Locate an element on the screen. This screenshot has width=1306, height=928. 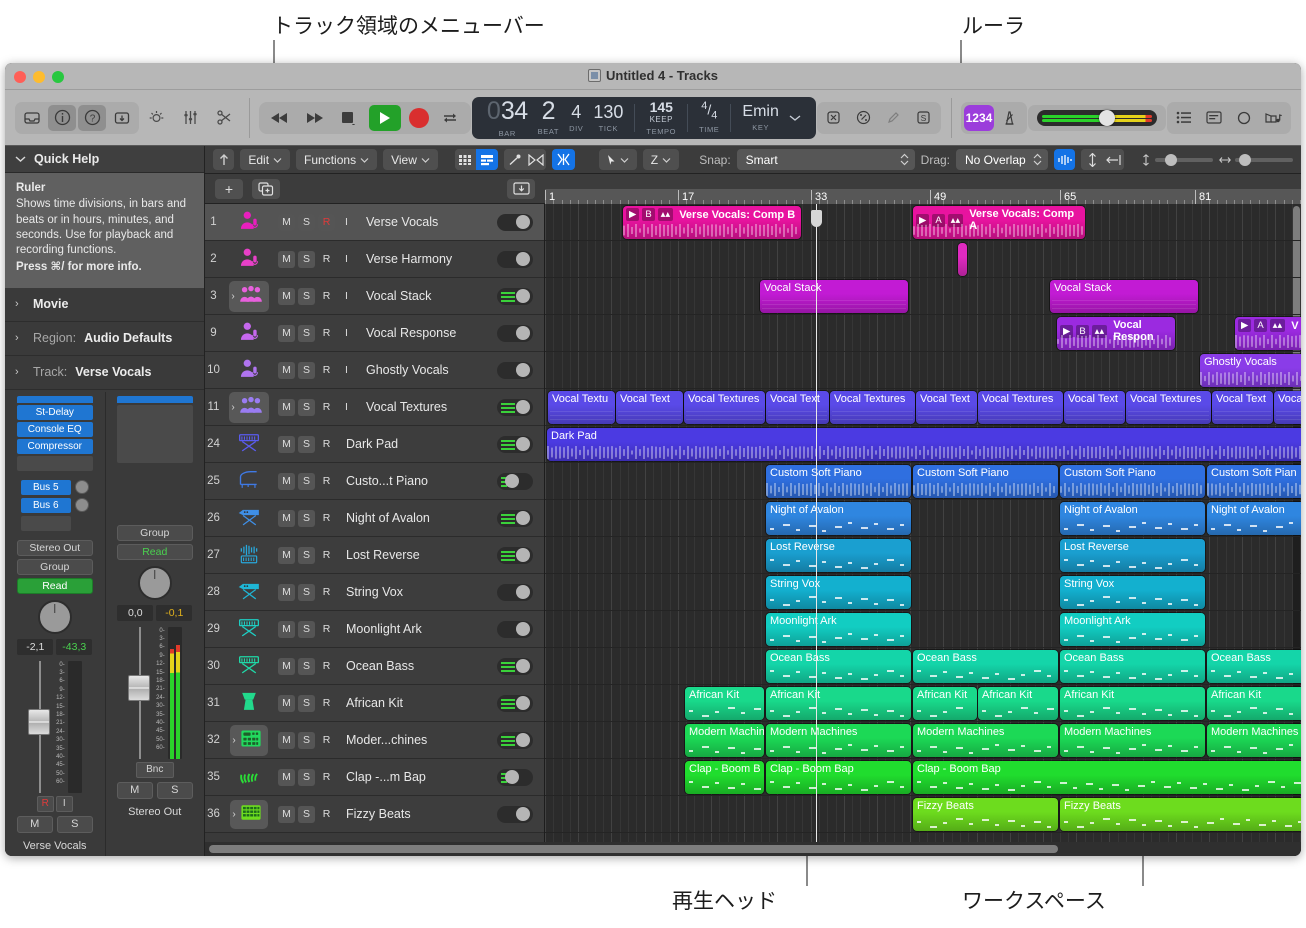
send-slot-empty is located at coordinates (45, 523).